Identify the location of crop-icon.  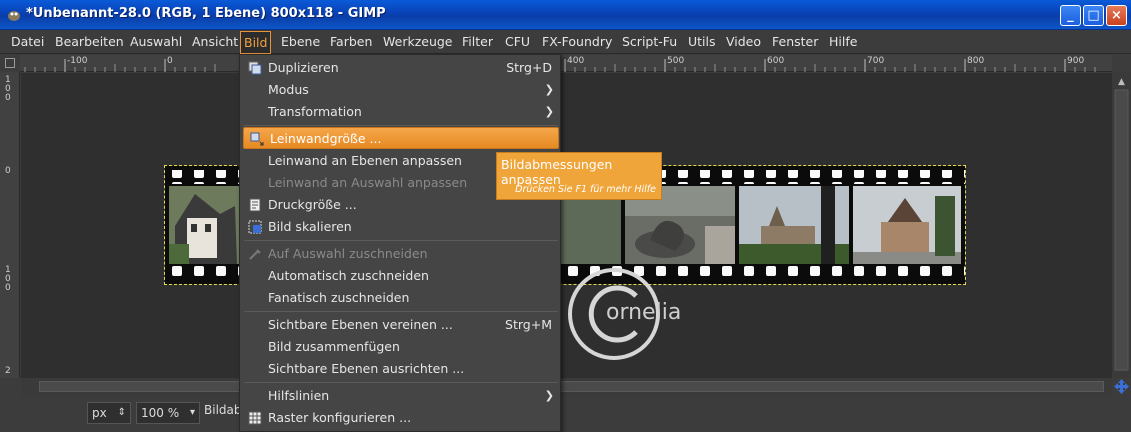
(255, 254).